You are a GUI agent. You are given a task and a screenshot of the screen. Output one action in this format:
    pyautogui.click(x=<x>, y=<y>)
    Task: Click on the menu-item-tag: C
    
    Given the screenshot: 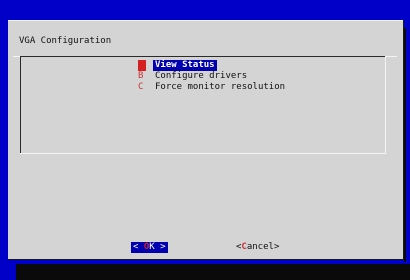 What is the action you would take?
    pyautogui.click(x=141, y=87)
    